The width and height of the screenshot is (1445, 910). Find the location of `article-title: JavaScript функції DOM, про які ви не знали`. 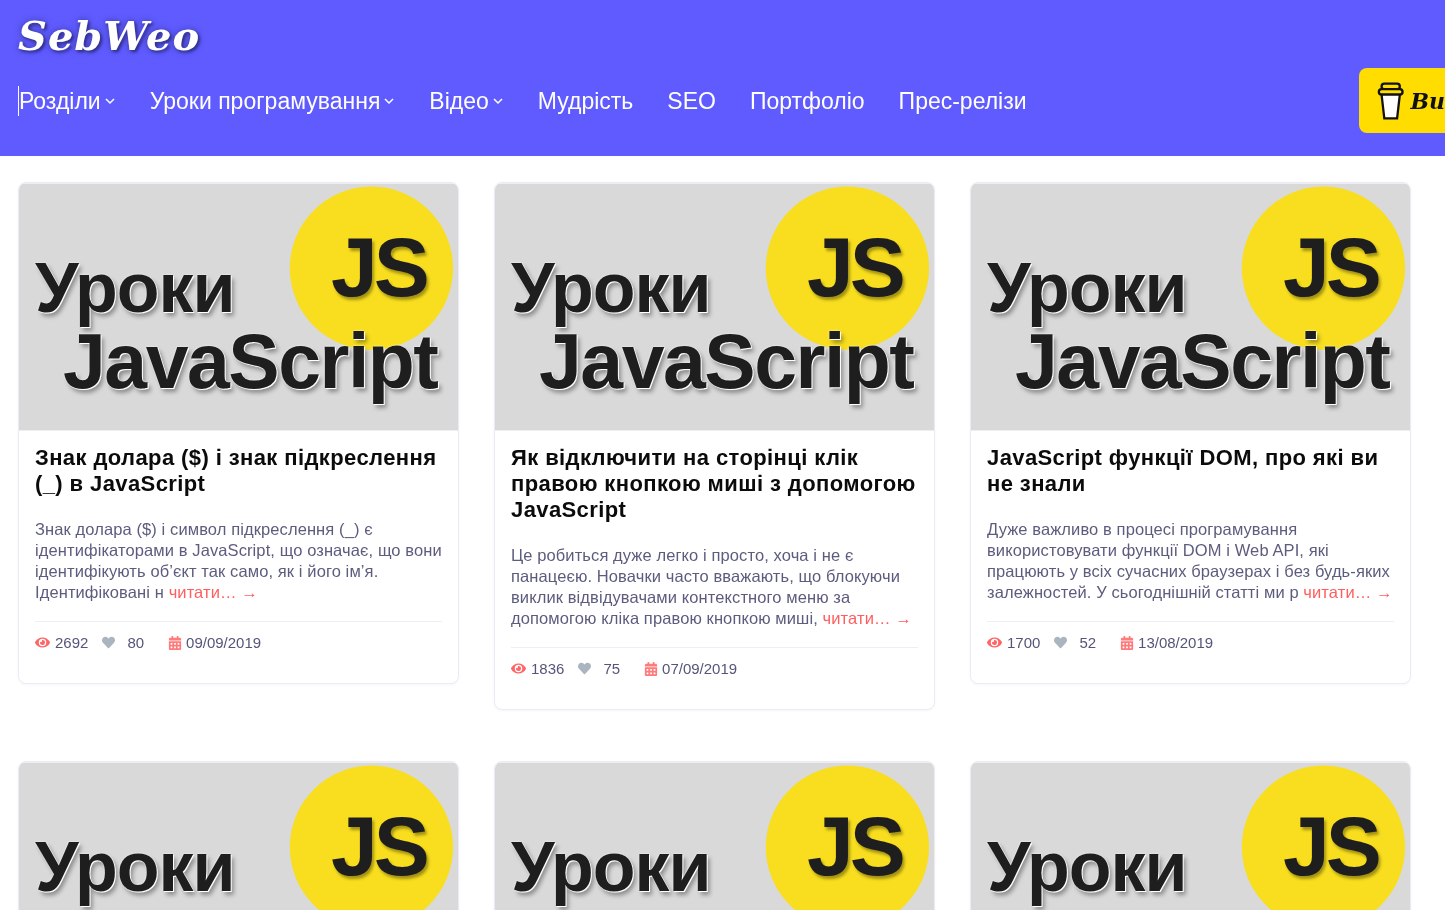

article-title: JavaScript функції DOM, про які ви не знали is located at coordinates (1190, 471).